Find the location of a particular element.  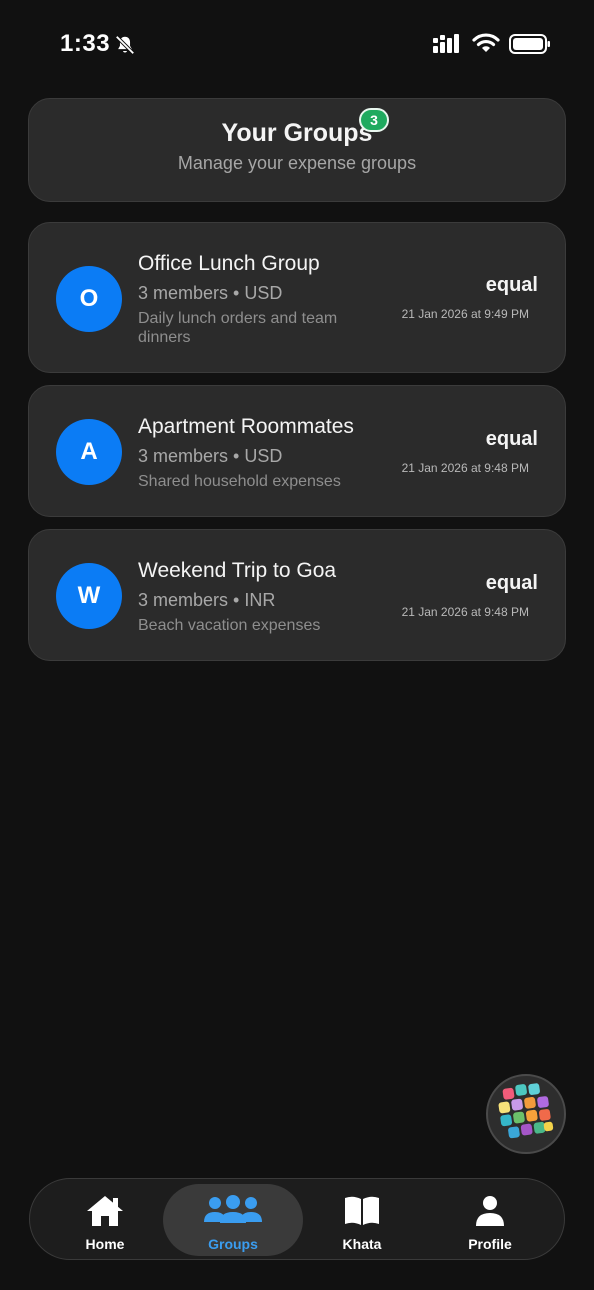

nav-label-khata: Khata is located at coordinates (362, 1244).